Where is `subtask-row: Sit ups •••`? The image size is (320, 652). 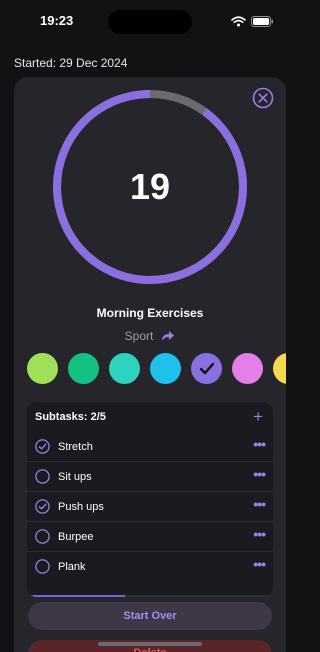 subtask-row: Sit ups ••• is located at coordinates (150, 477).